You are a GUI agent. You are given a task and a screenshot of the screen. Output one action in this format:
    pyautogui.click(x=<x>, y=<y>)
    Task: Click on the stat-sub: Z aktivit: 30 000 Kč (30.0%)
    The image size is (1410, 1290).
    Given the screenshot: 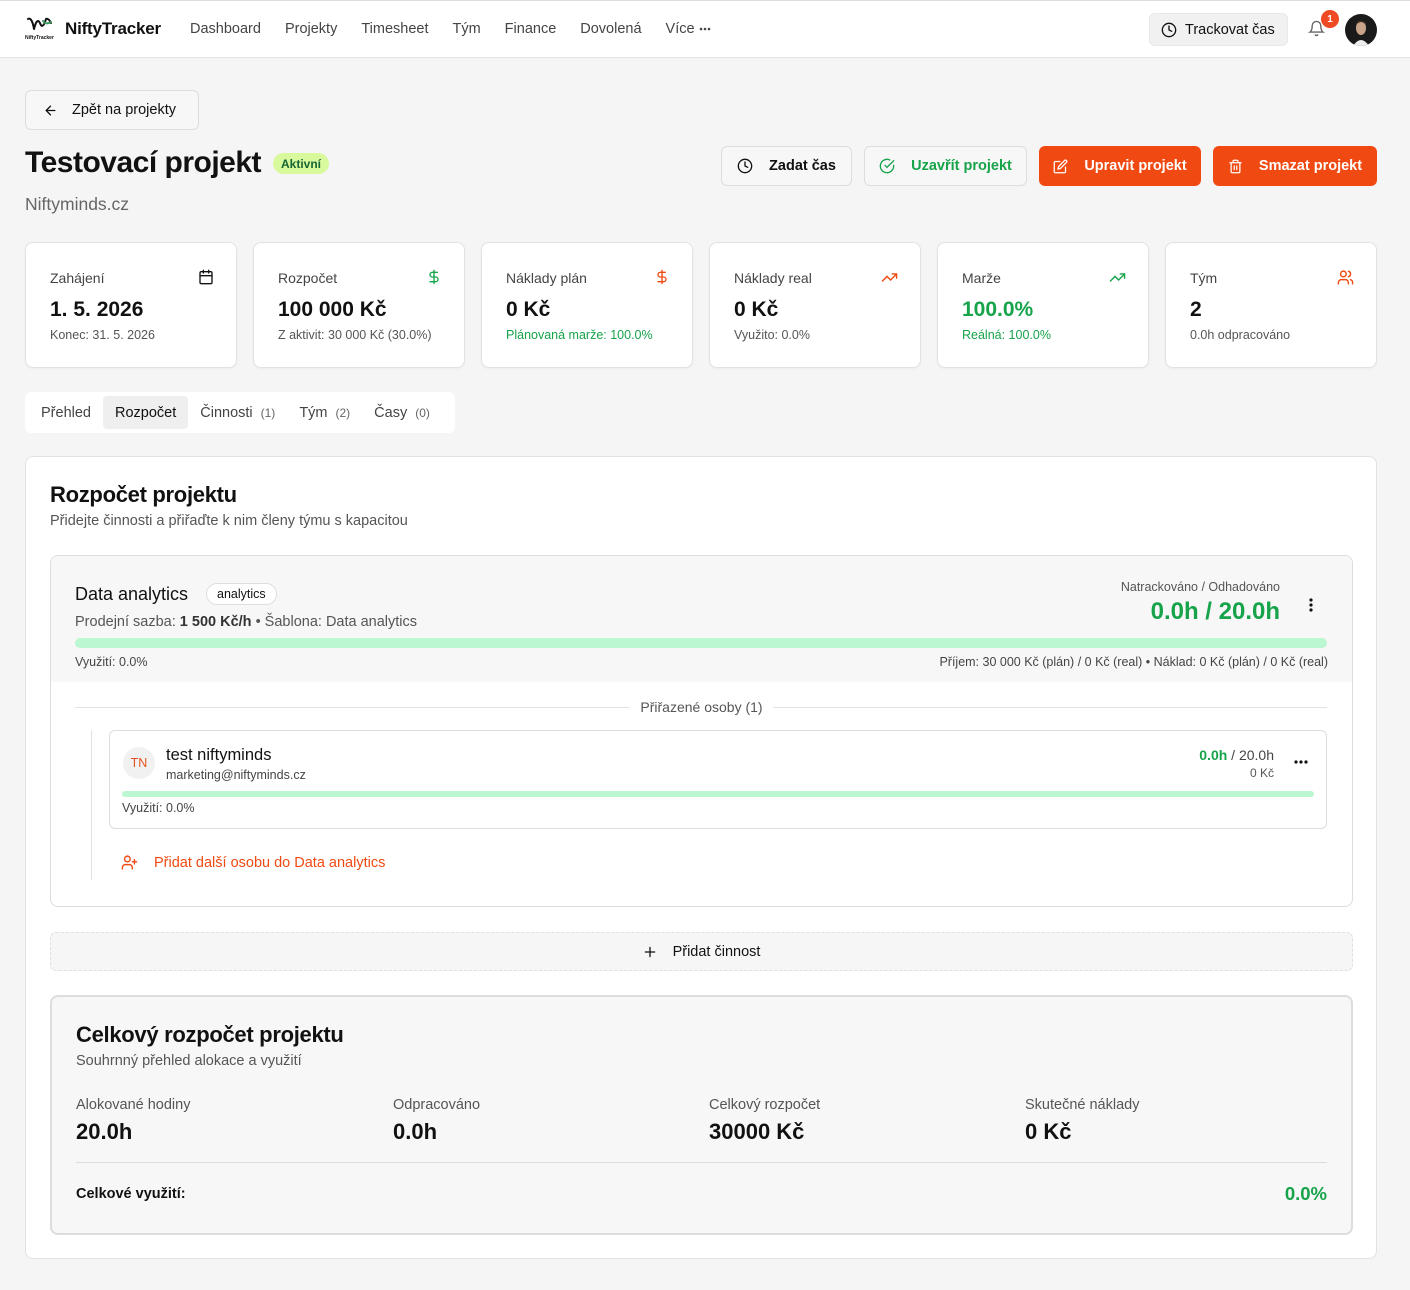 What is the action you would take?
    pyautogui.click(x=355, y=335)
    